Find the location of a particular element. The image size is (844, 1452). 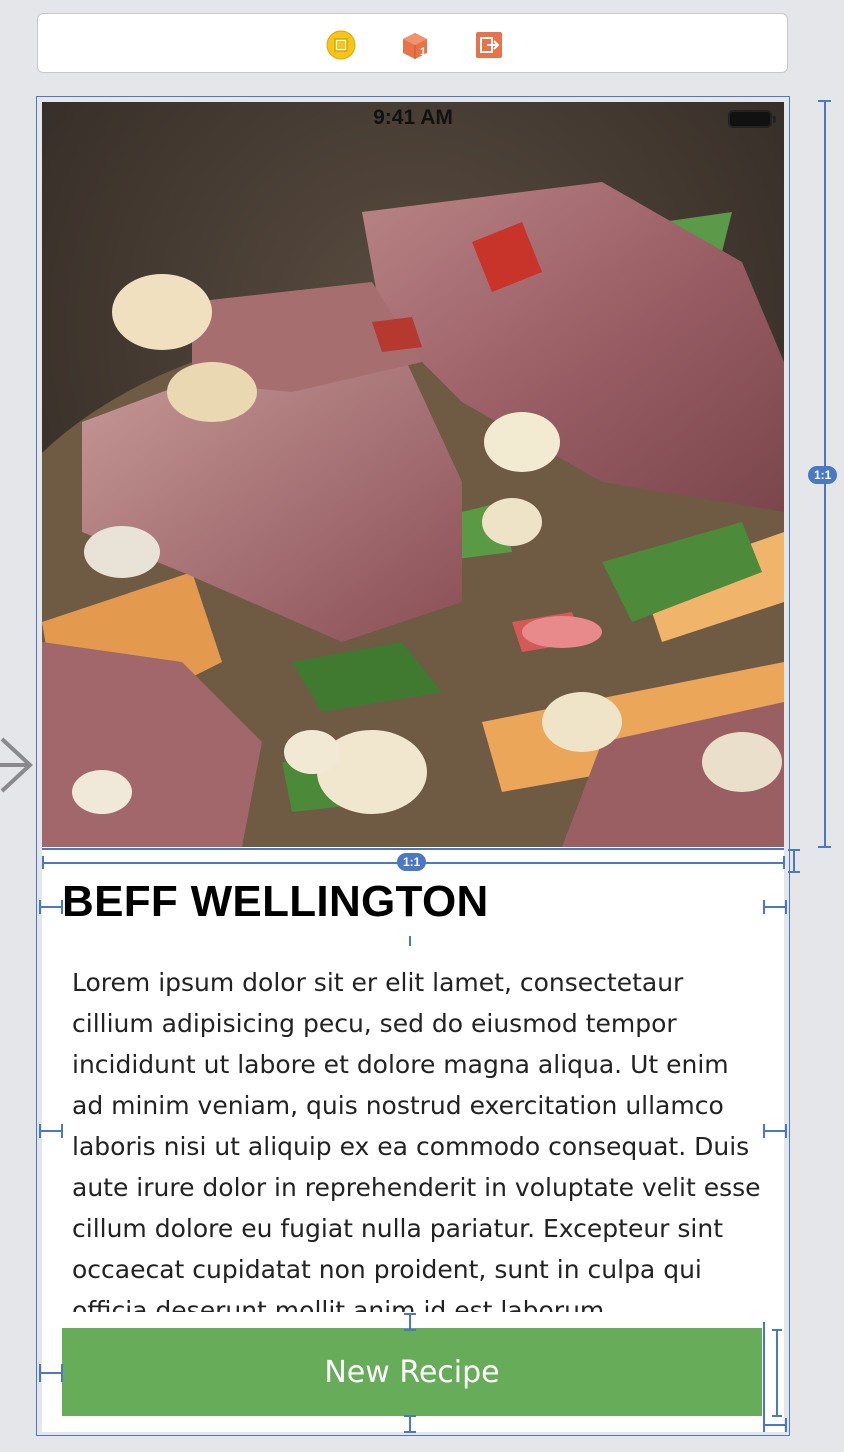

image-bottom-edge is located at coordinates (413, 849).